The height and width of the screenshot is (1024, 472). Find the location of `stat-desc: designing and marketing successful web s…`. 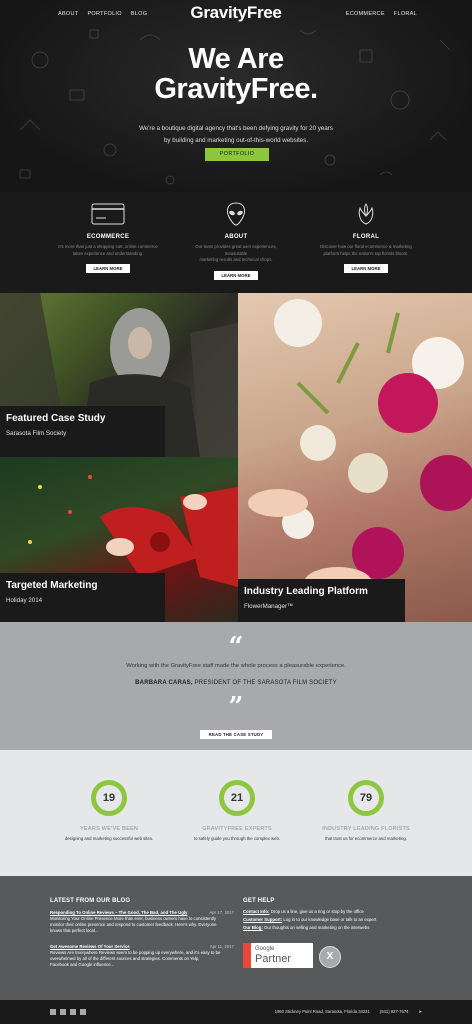

stat-desc: designing and marketing successful web s… is located at coordinates (109, 838).